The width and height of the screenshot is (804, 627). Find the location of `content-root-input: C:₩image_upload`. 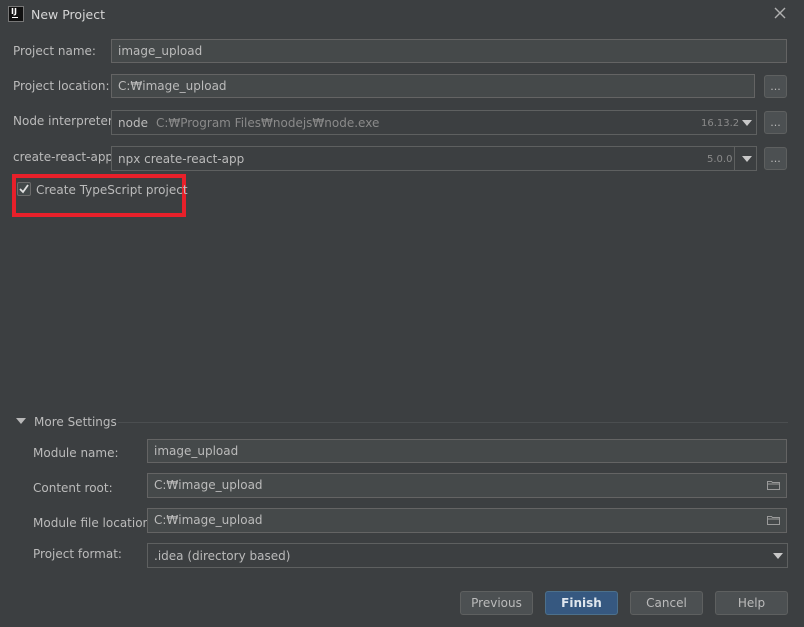

content-root-input: C:₩image_upload is located at coordinates (467, 485).